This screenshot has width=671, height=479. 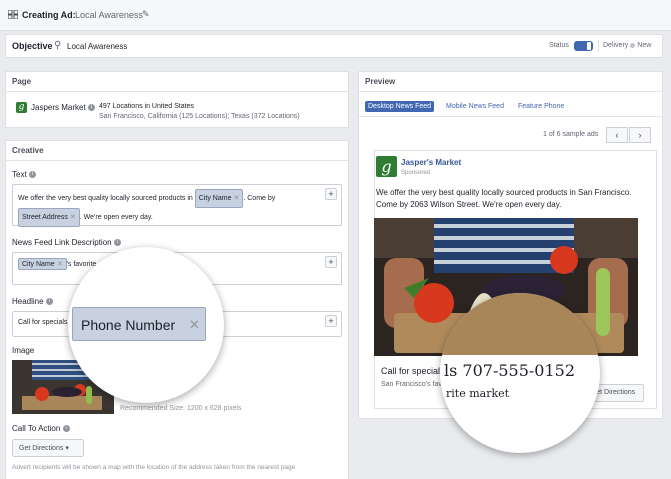 What do you see at coordinates (431, 162) in the screenshot?
I see `ad-page-name: Jasper's Market` at bounding box center [431, 162].